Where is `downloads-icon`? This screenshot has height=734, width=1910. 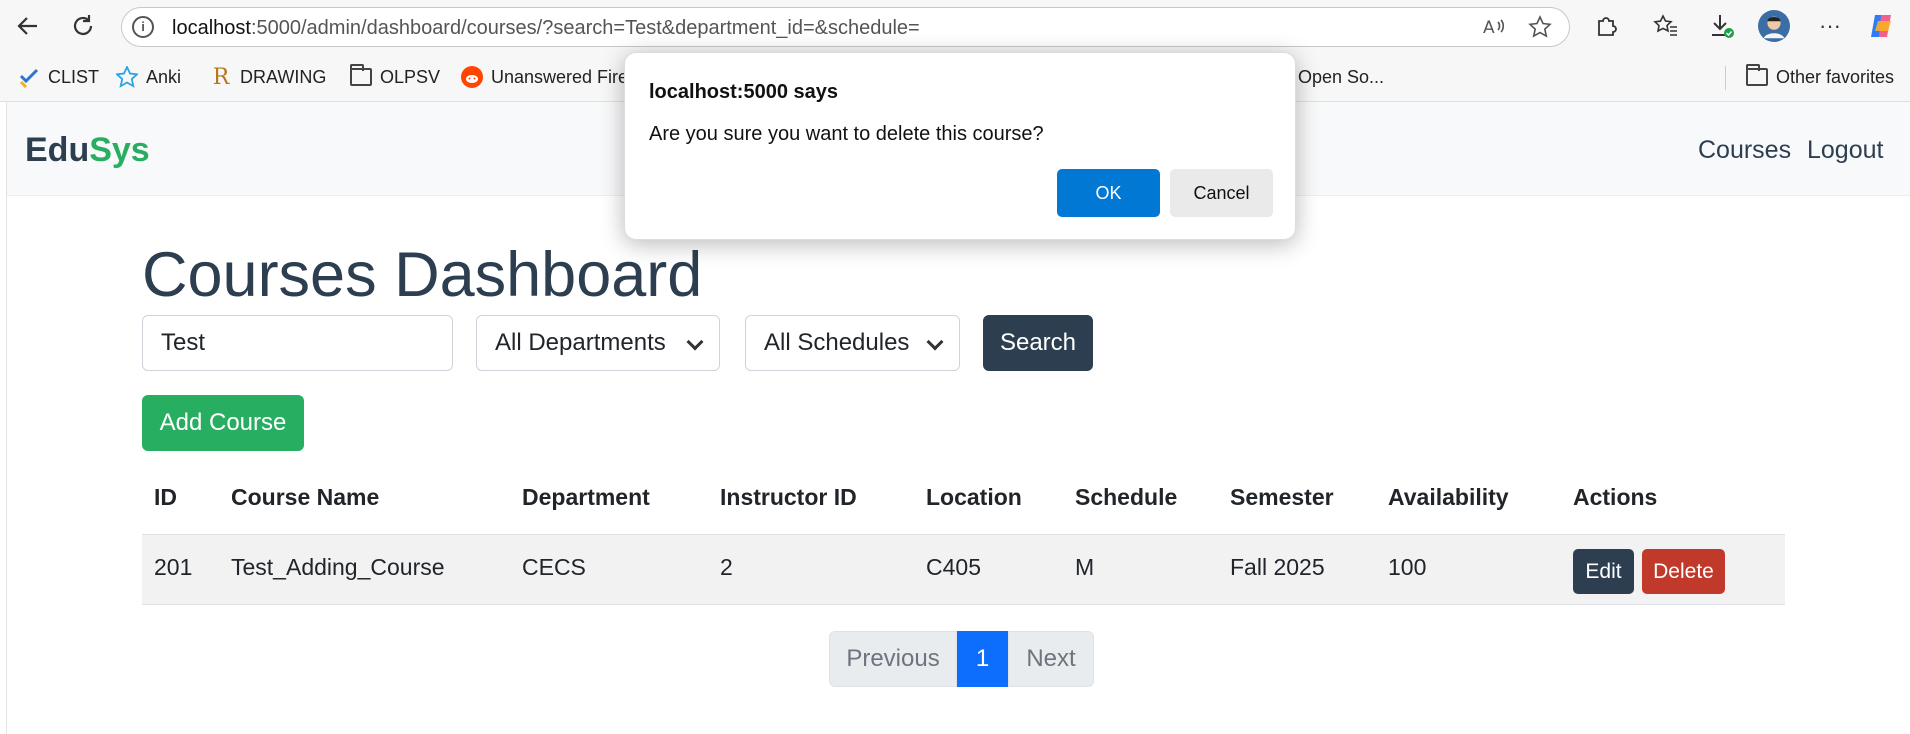
downloads-icon is located at coordinates (1722, 26).